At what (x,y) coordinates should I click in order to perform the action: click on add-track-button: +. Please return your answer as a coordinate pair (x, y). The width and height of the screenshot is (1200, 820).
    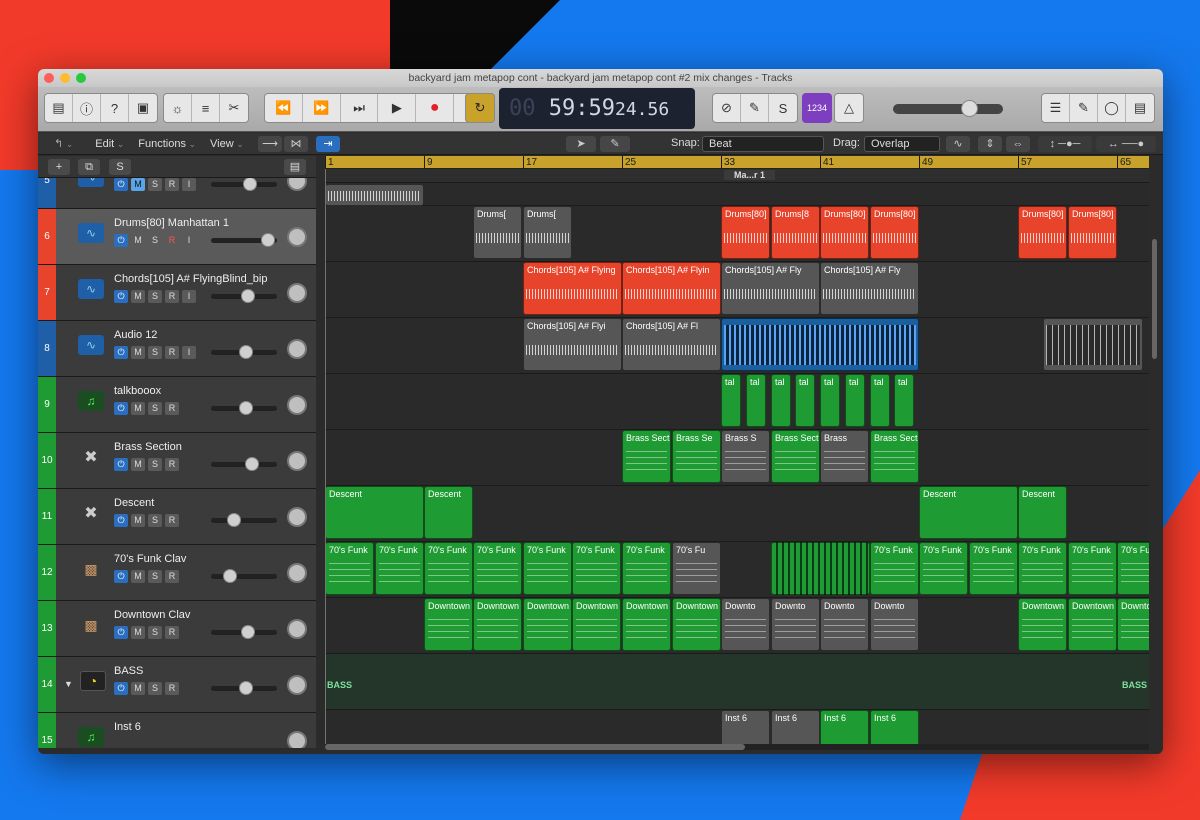
    Looking at the image, I should click on (59, 167).